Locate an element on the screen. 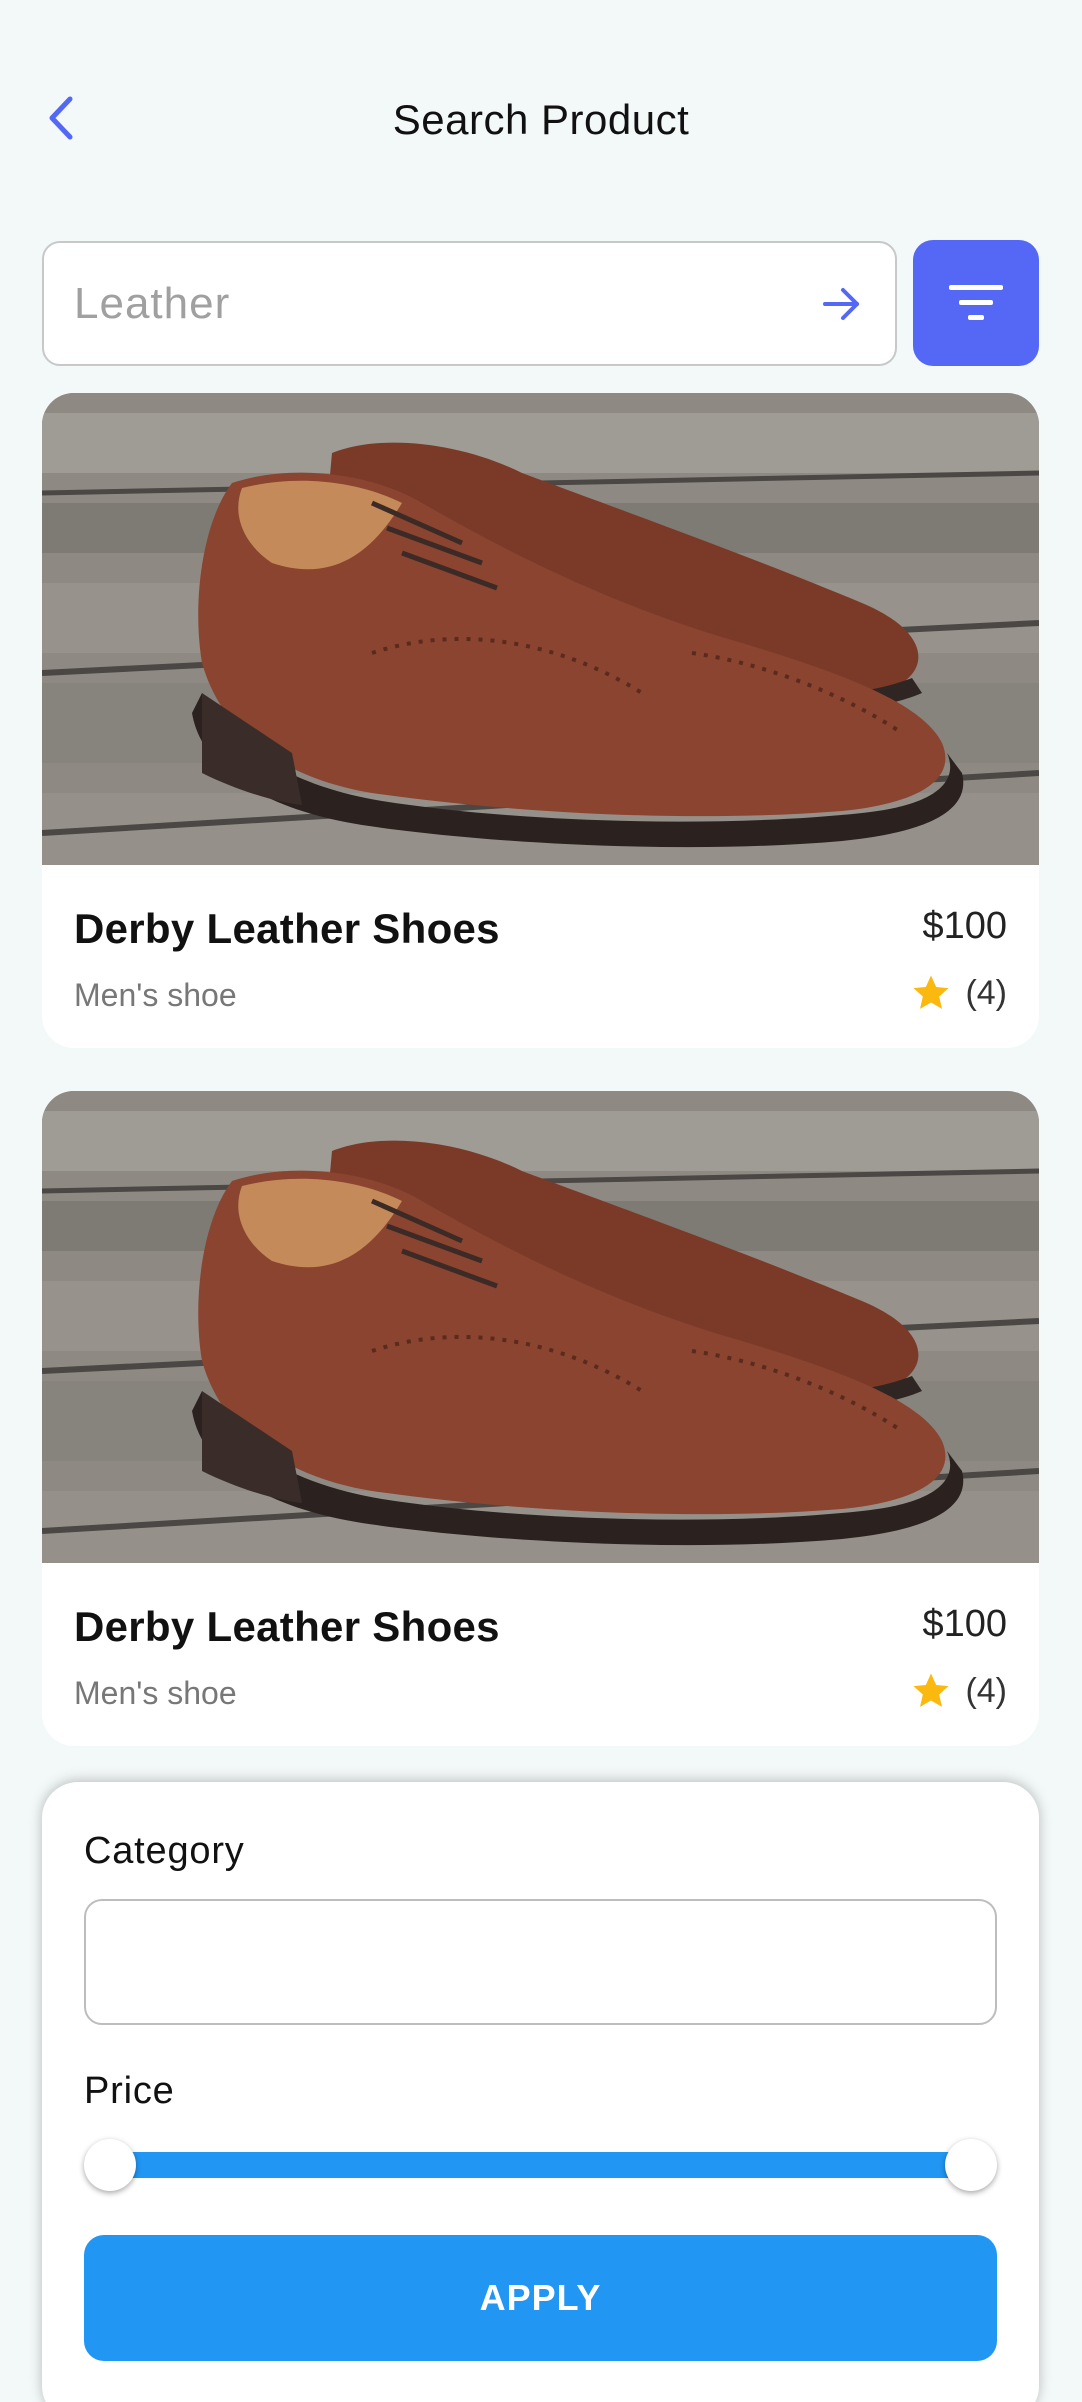  filter-icon is located at coordinates (976, 302).